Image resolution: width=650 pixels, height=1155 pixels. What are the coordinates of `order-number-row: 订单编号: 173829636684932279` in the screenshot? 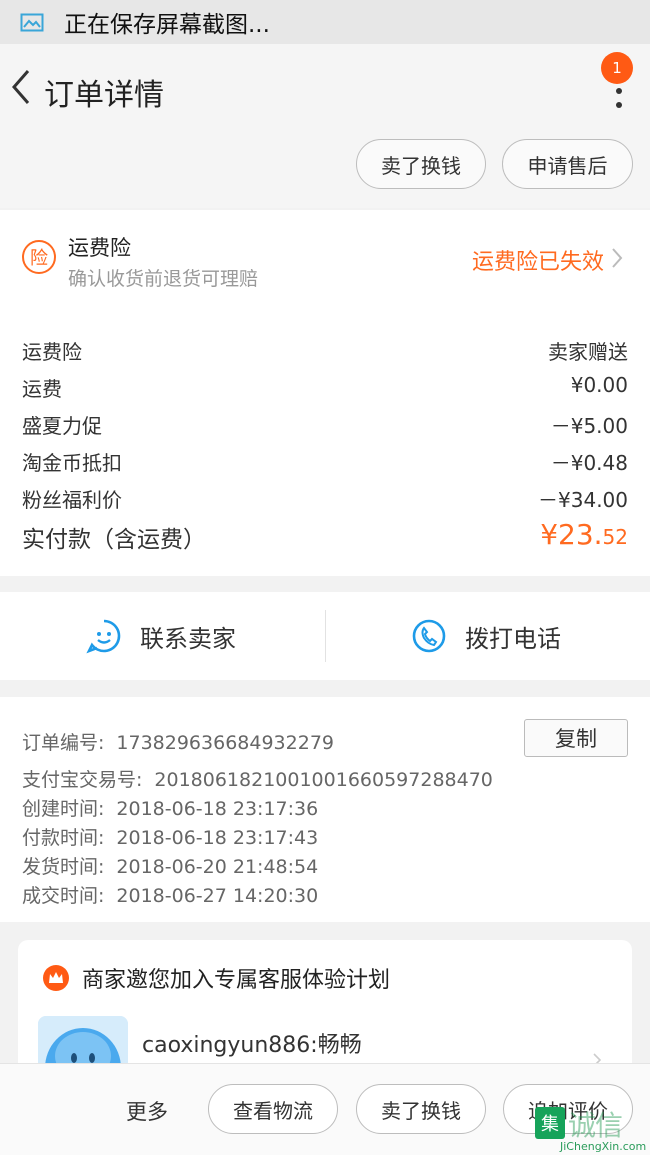 It's located at (178, 741).